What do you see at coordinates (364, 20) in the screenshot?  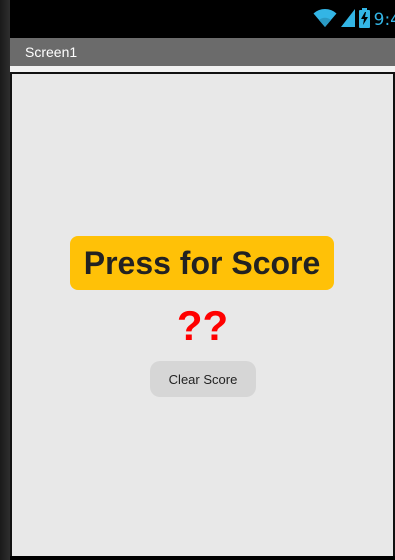 I see `battery-charging-icon` at bounding box center [364, 20].